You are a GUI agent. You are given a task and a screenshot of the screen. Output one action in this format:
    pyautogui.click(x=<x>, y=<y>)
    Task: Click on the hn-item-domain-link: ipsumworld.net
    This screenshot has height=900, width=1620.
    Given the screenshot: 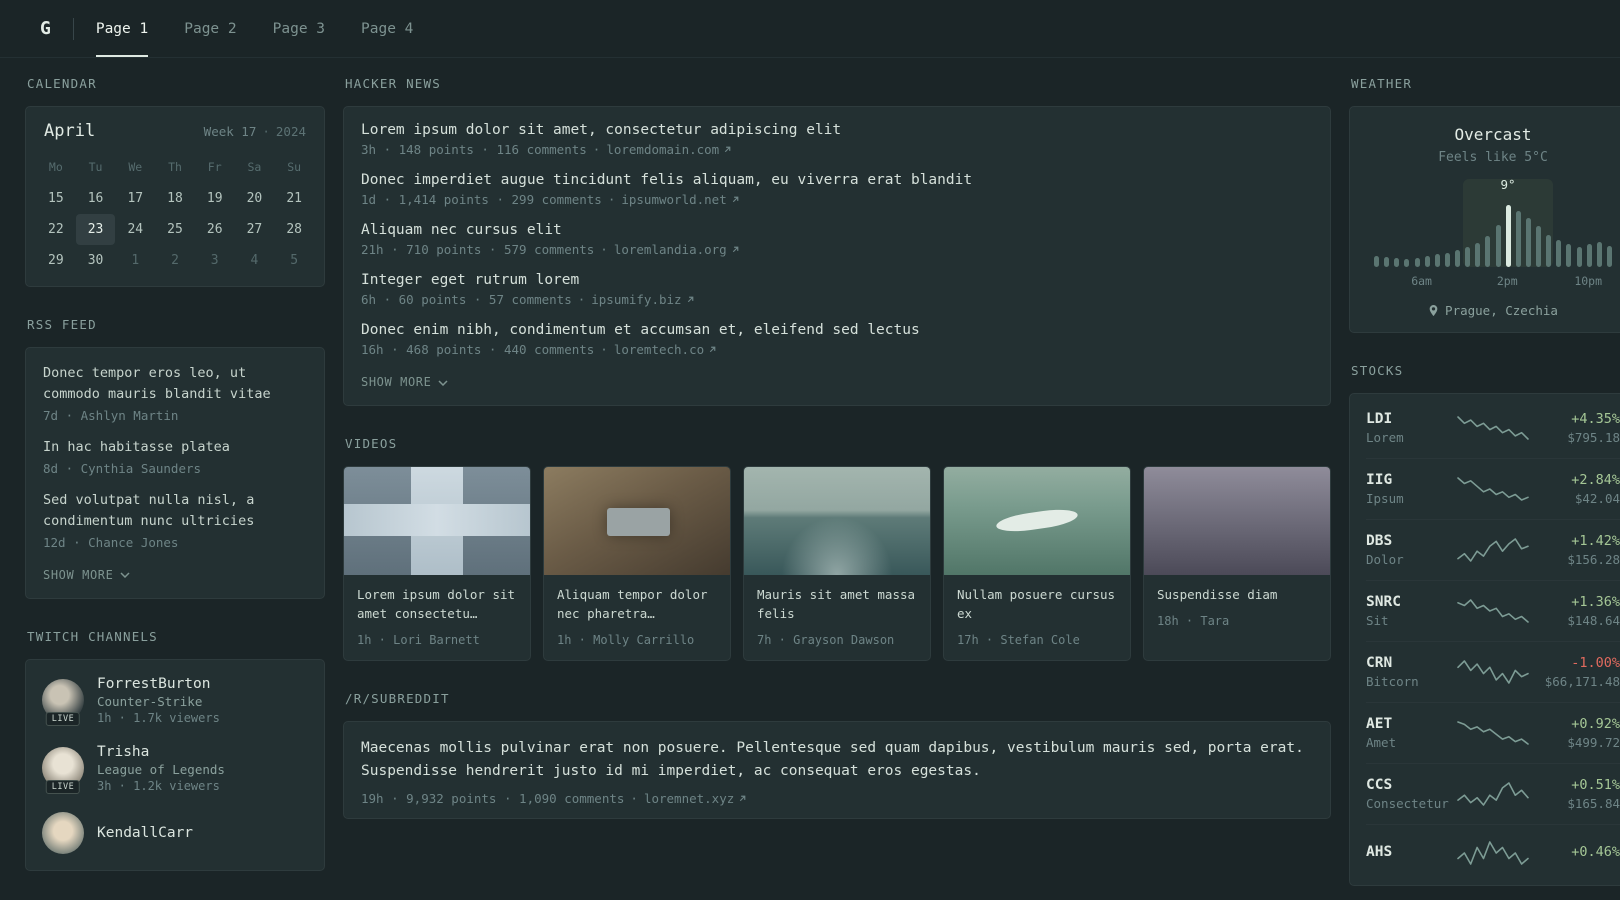 What is the action you would take?
    pyautogui.click(x=680, y=199)
    